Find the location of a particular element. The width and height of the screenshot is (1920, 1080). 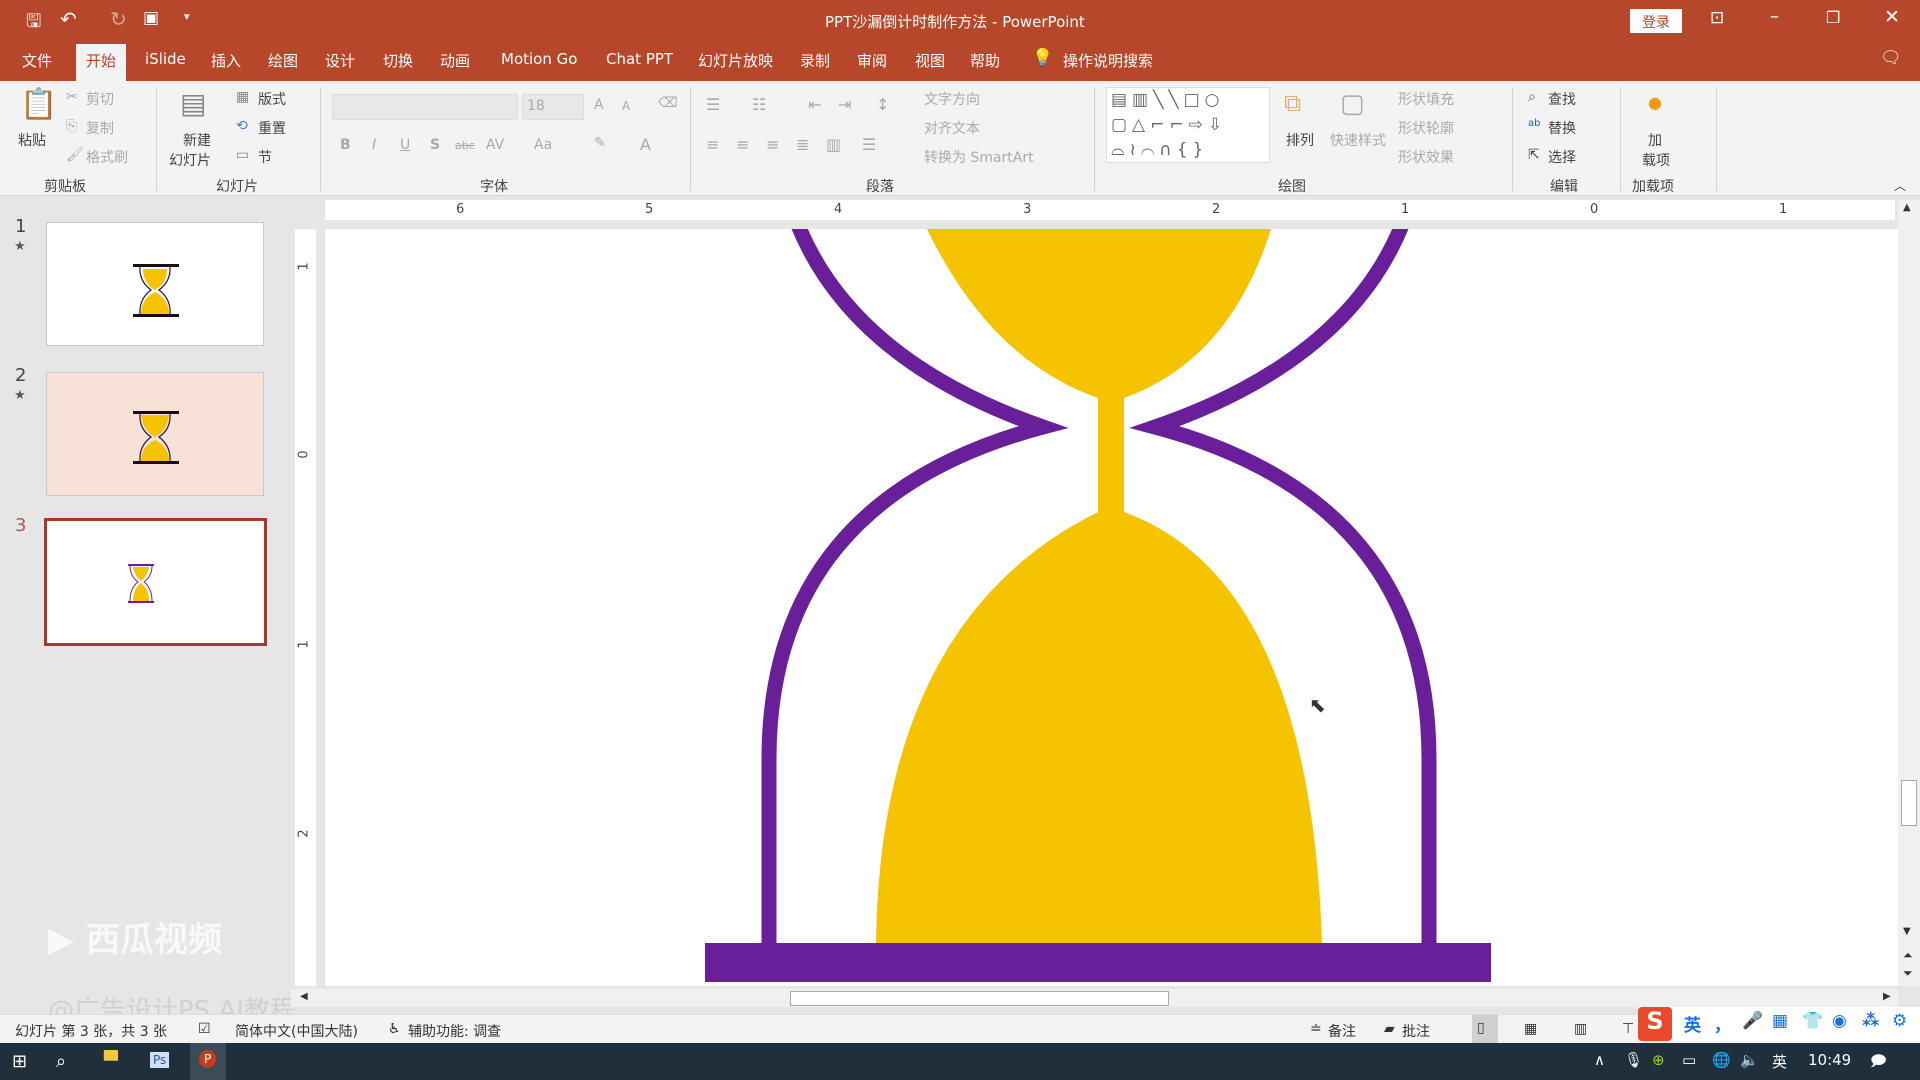

vertical-scroll-thumb is located at coordinates (1909, 803).